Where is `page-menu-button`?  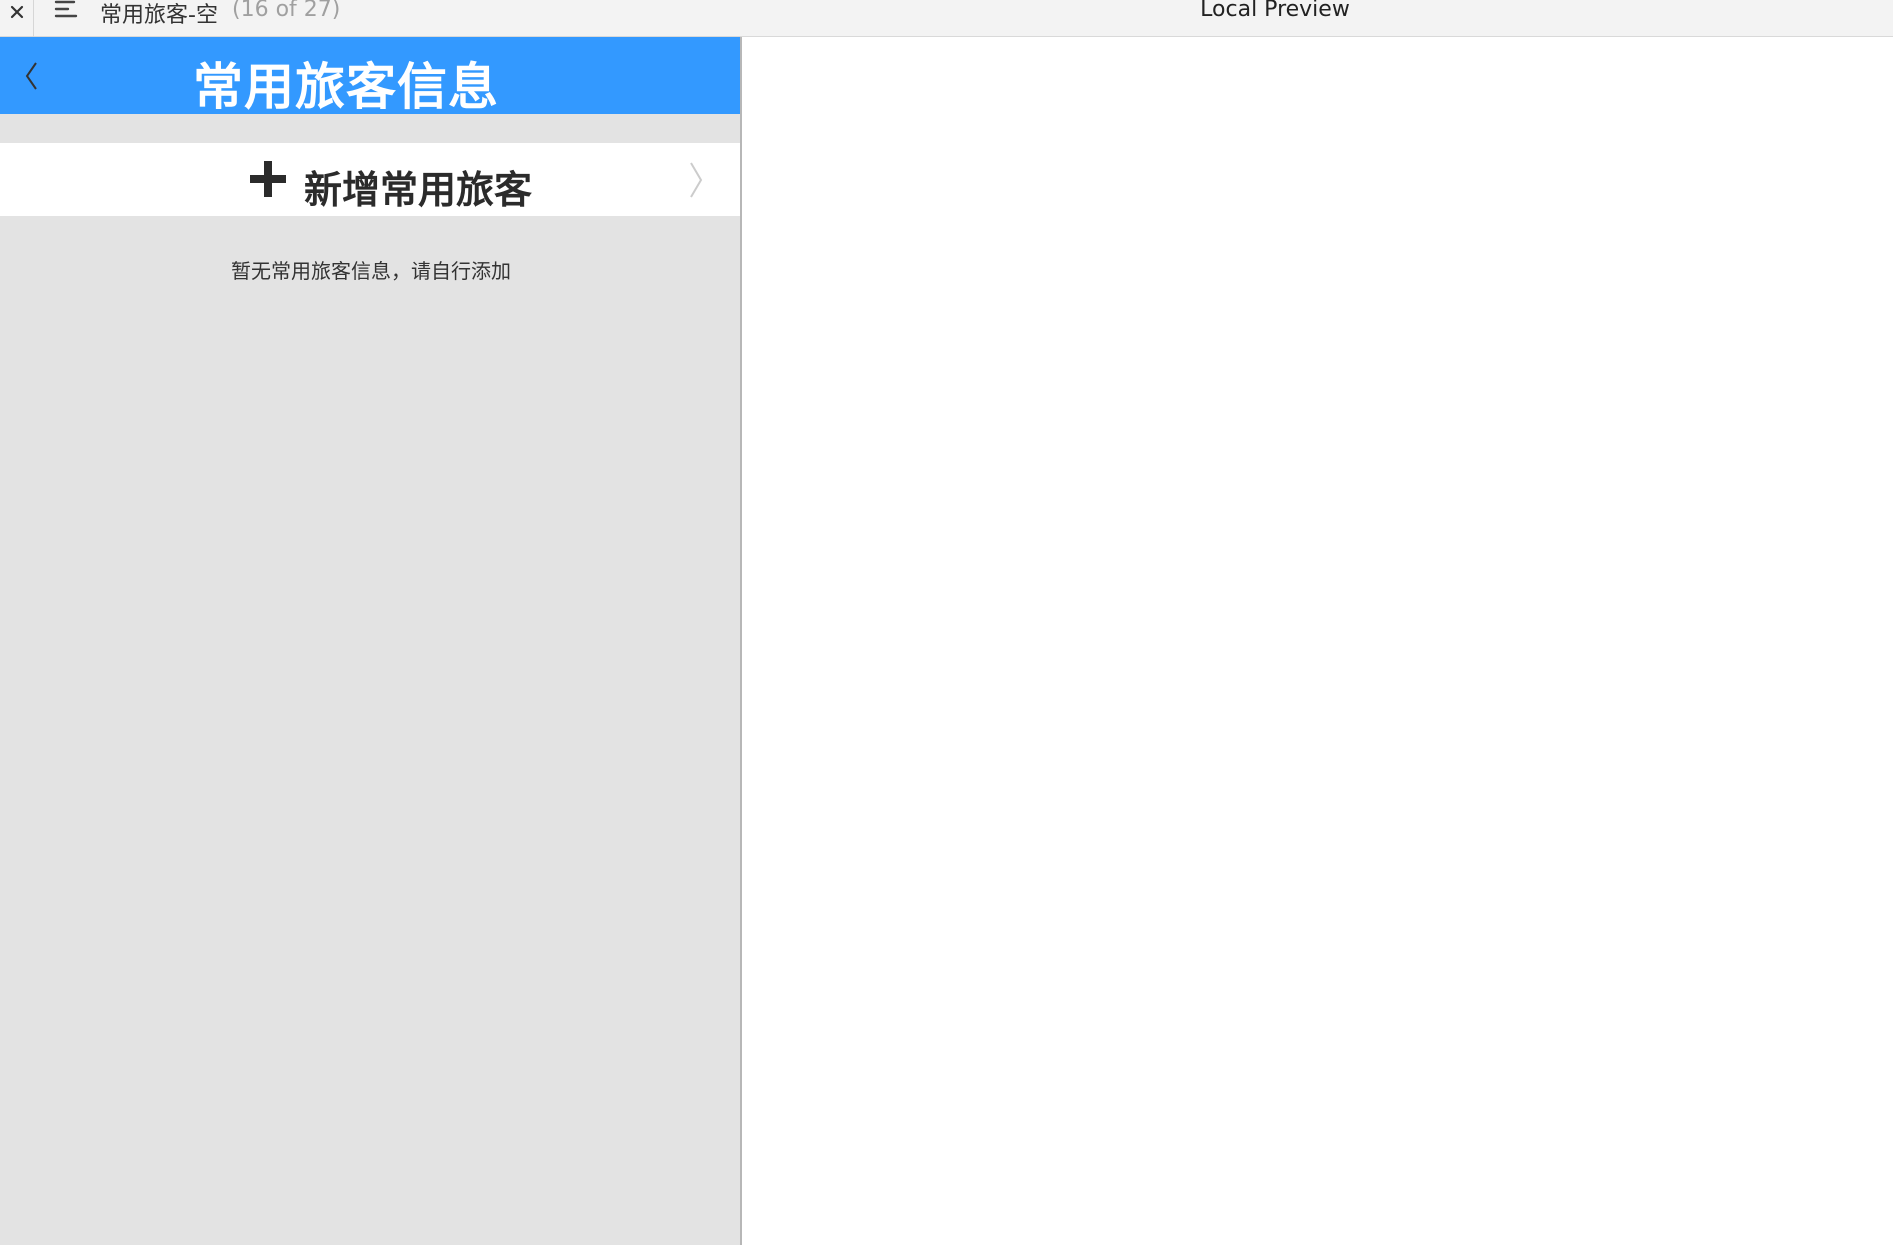 page-menu-button is located at coordinates (67, 18).